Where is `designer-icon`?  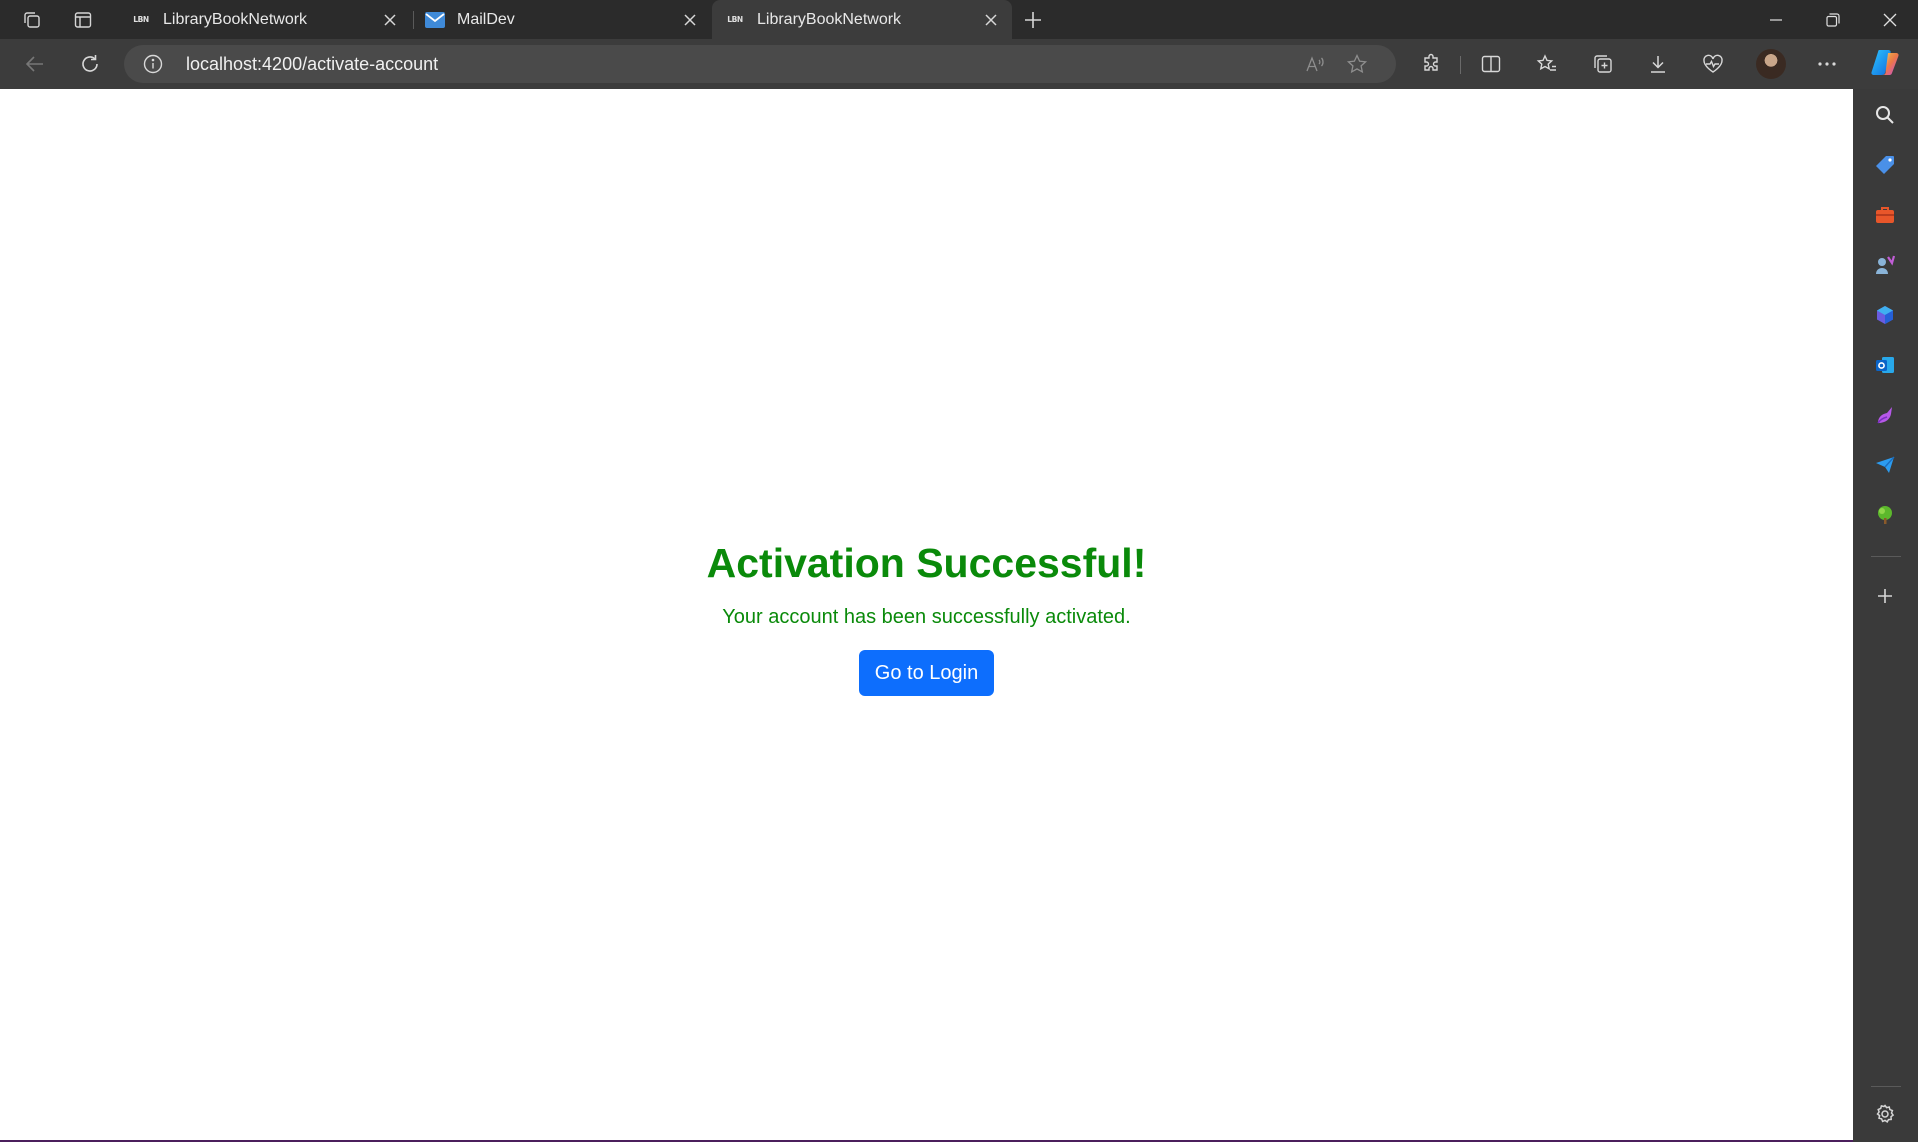
designer-icon is located at coordinates (1885, 415).